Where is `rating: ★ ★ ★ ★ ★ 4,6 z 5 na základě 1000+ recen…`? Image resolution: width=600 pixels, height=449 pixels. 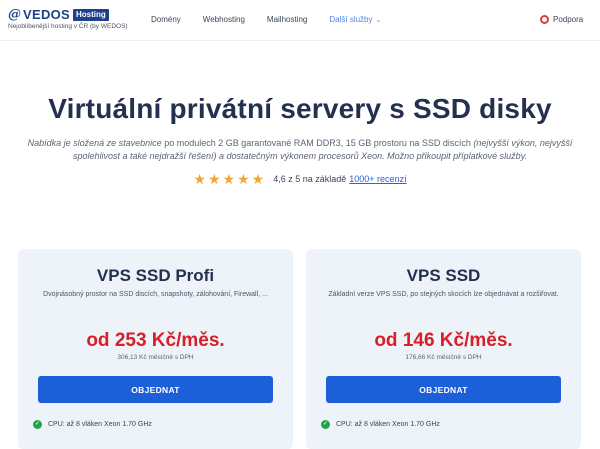 rating: ★ ★ ★ ★ ★ 4,6 z 5 na základě 1000+ recen… is located at coordinates (300, 179).